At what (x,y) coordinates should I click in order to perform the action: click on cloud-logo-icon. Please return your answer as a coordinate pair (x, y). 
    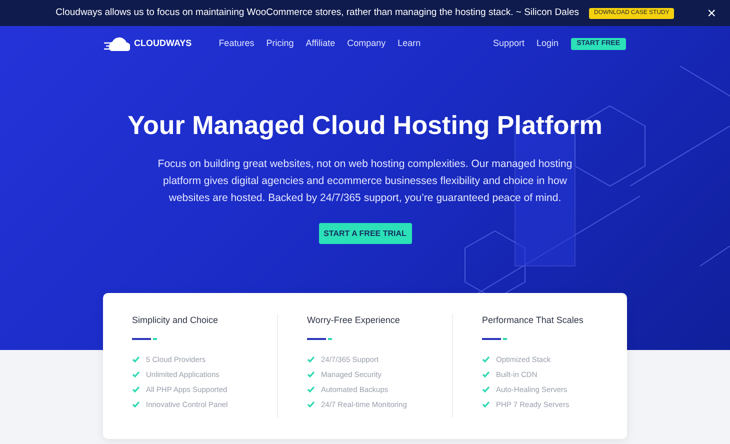
    Looking at the image, I should click on (117, 44).